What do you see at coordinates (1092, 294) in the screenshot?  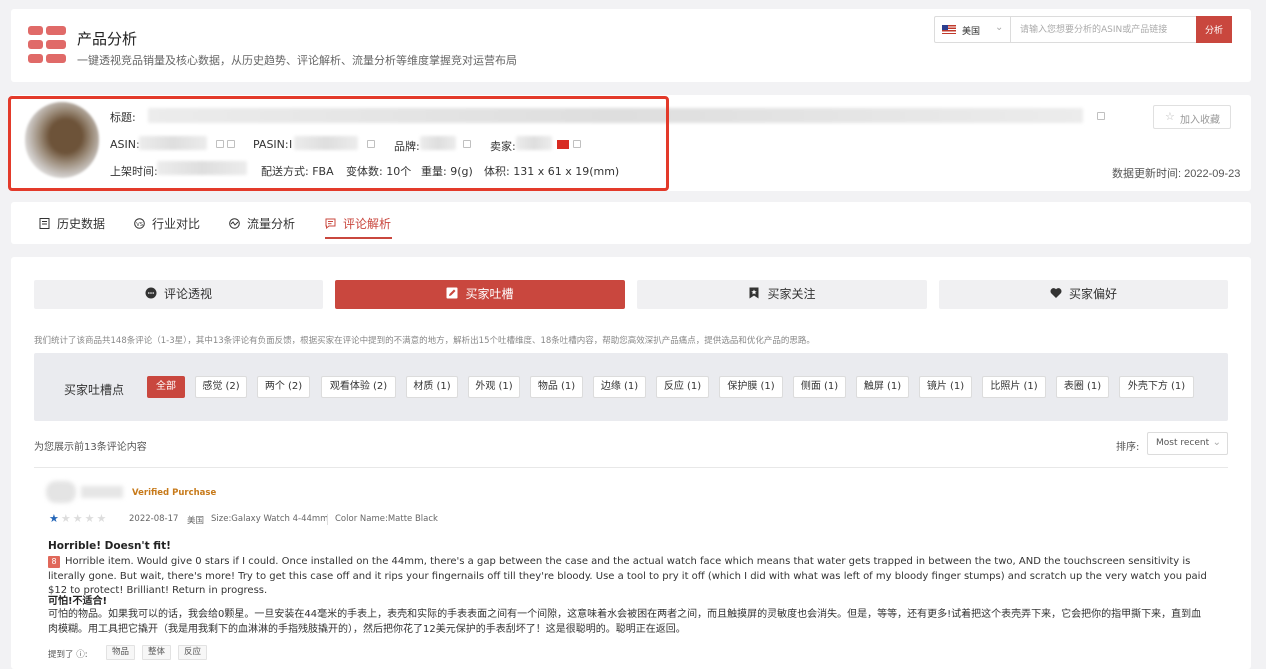 I see `subtab-buyer-preference-label: 买家偏好` at bounding box center [1092, 294].